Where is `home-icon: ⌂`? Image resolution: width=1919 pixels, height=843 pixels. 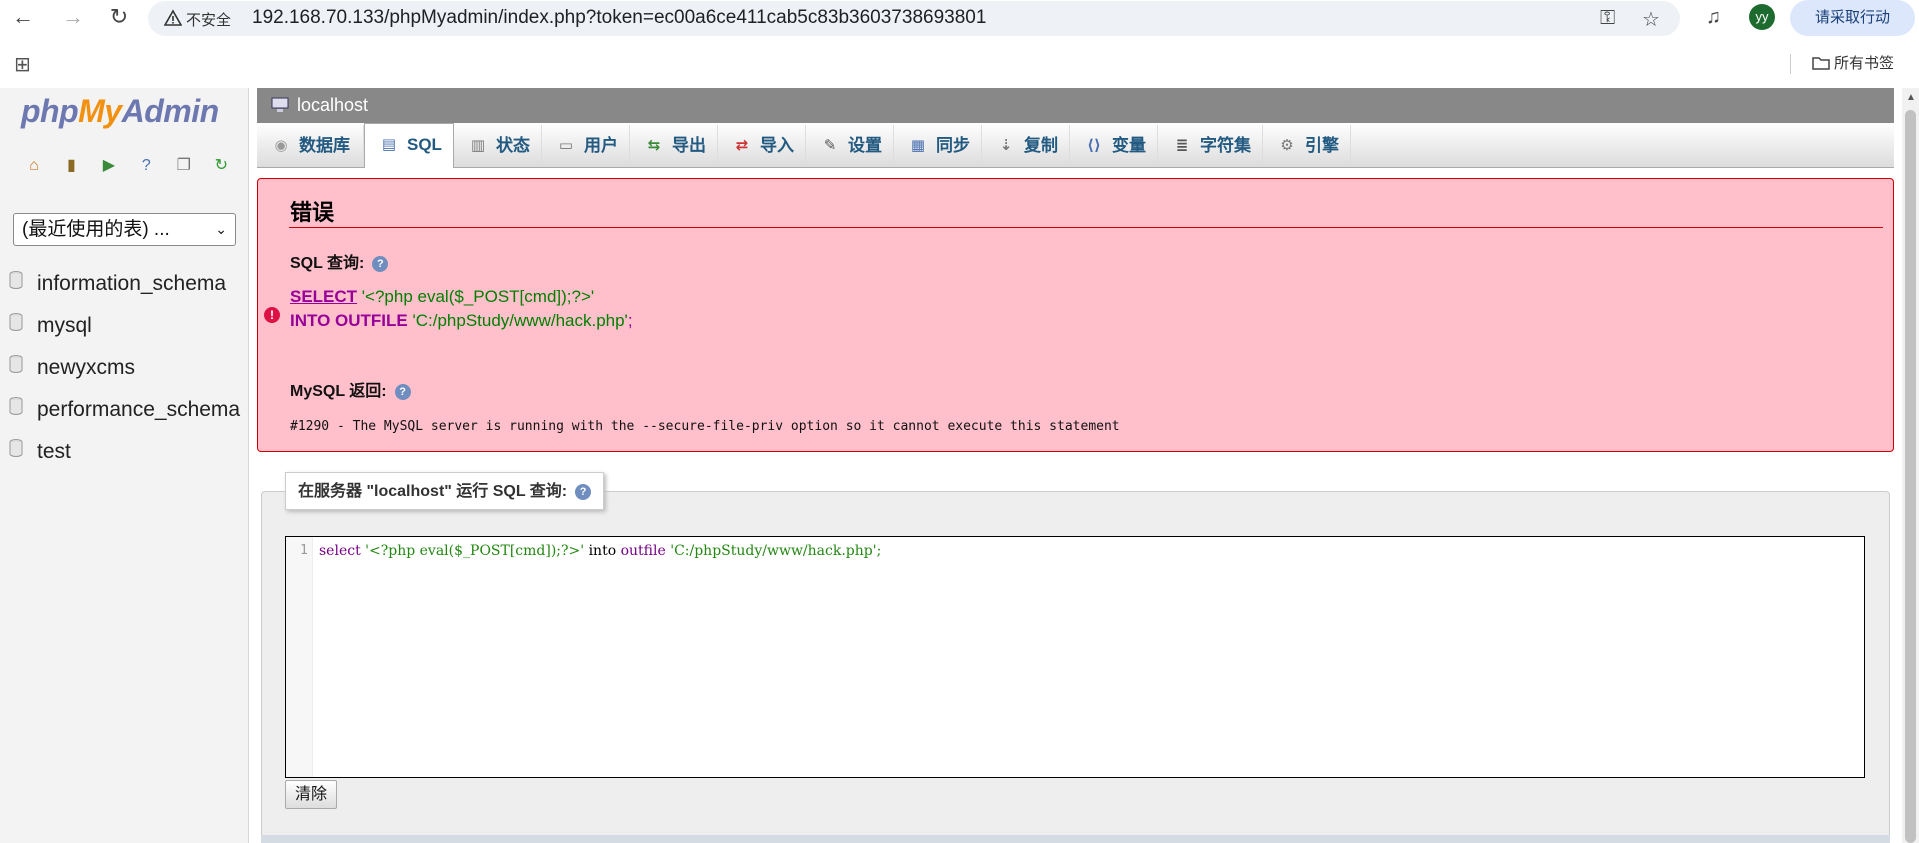 home-icon: ⌂ is located at coordinates (34, 166).